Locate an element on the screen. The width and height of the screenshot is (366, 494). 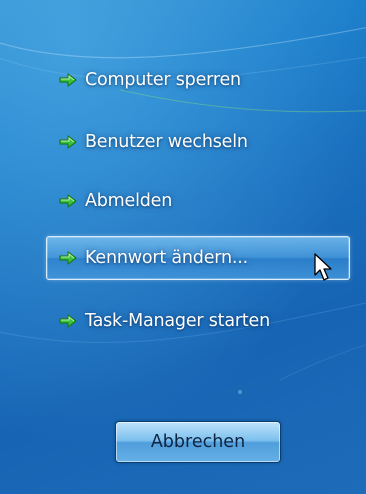
mouse-pointer-icon is located at coordinates (323, 267).